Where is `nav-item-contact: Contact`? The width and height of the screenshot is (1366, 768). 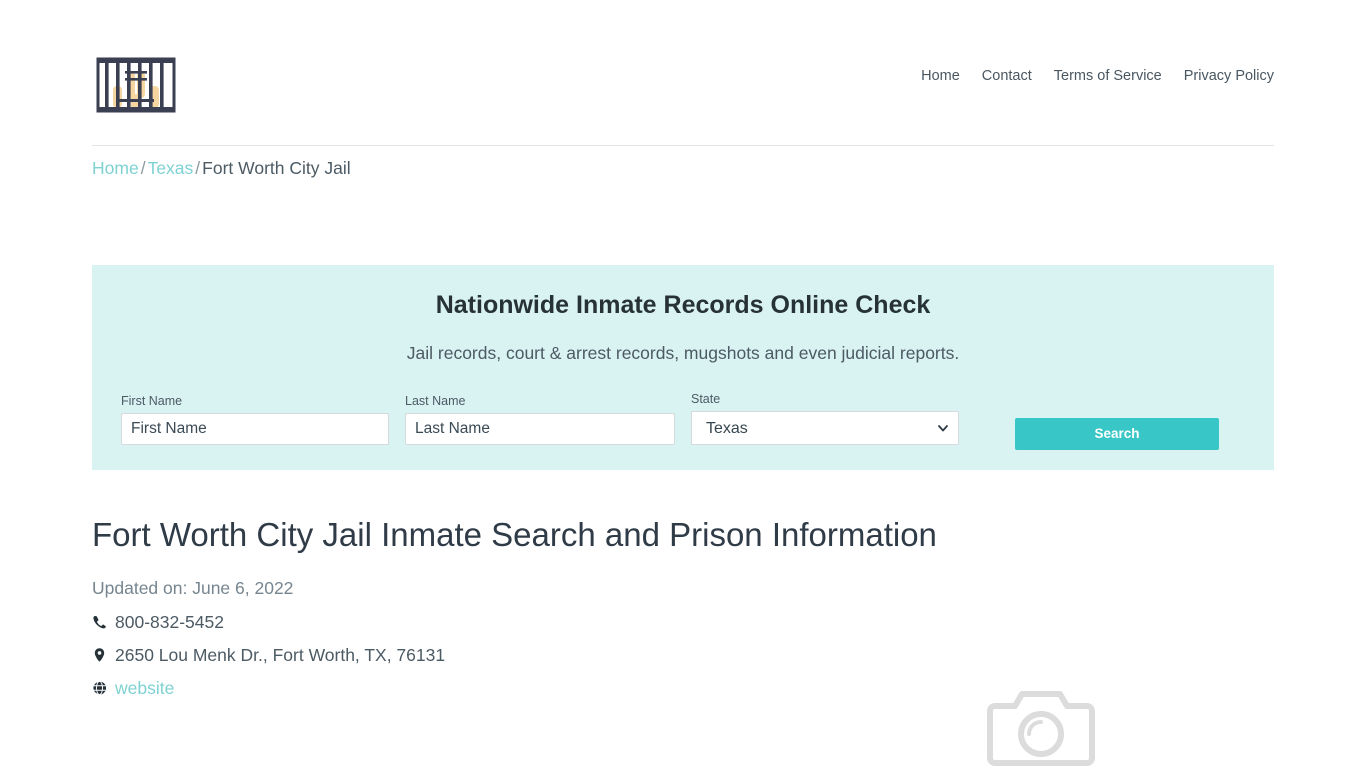
nav-item-contact: Contact is located at coordinates (1007, 76).